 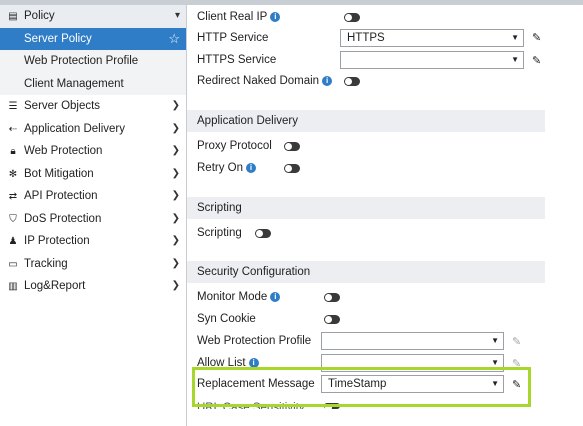 What do you see at coordinates (13, 241) in the screenshot?
I see `ip-icon: ♟` at bounding box center [13, 241].